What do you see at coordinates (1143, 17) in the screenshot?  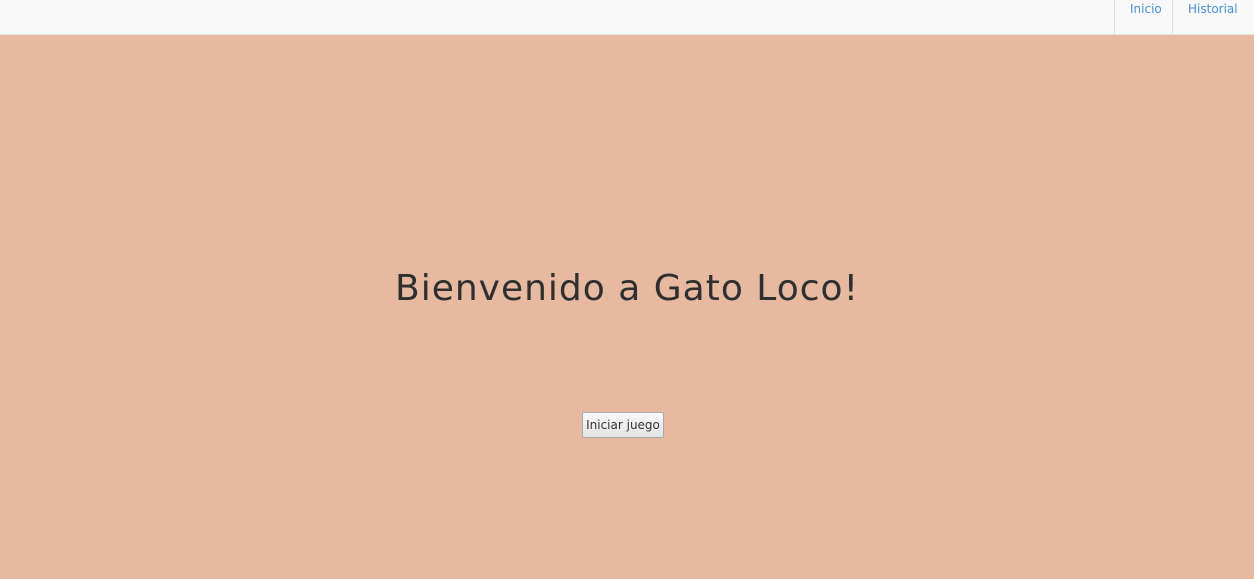 I see `nav-link-inicio: Inicio` at bounding box center [1143, 17].